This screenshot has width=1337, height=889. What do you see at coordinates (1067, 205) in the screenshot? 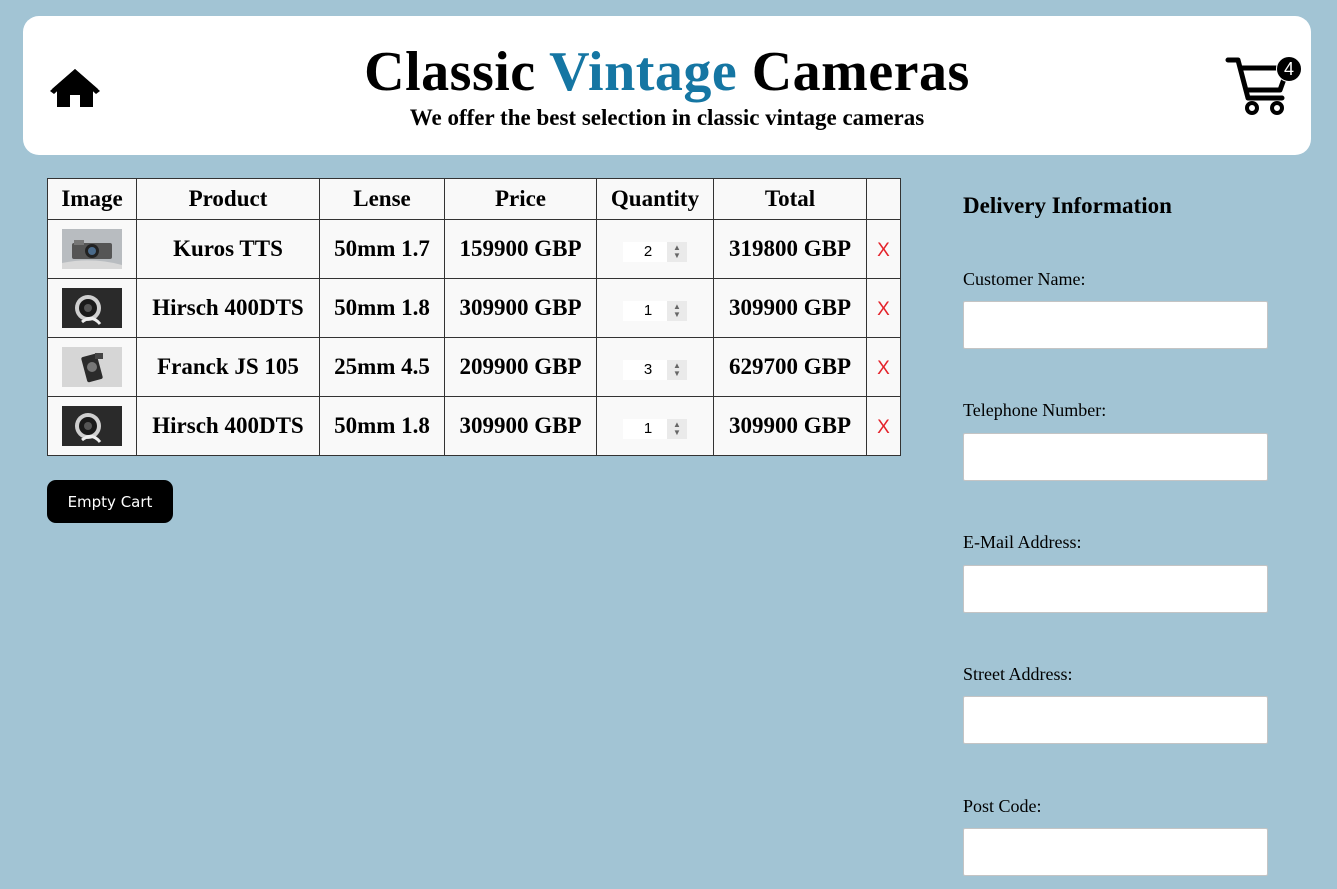
I see `delivery-heading: Delivery Information` at bounding box center [1067, 205].